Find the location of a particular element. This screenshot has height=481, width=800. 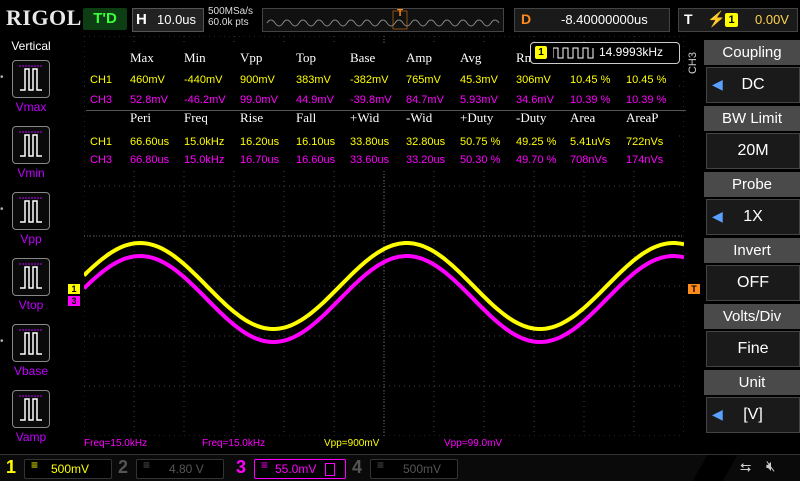

active-channel-label: CH3 is located at coordinates (693, 63).